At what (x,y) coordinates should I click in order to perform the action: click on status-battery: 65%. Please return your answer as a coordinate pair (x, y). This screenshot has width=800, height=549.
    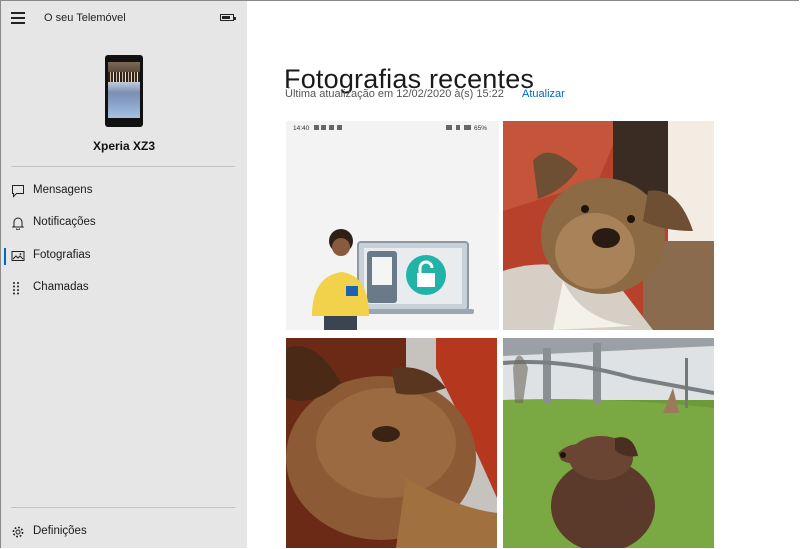
    Looking at the image, I should click on (480, 128).